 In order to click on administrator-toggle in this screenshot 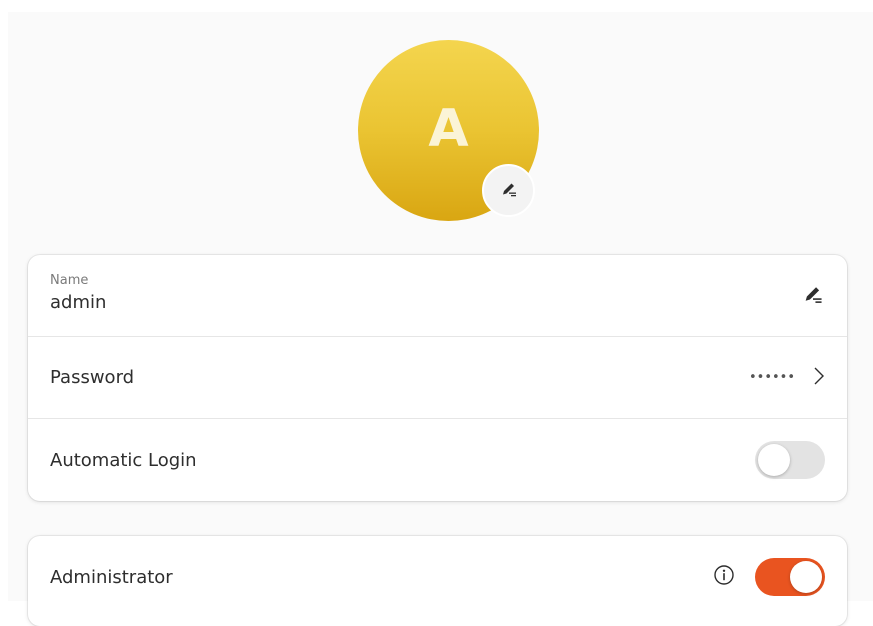, I will do `click(790, 577)`.